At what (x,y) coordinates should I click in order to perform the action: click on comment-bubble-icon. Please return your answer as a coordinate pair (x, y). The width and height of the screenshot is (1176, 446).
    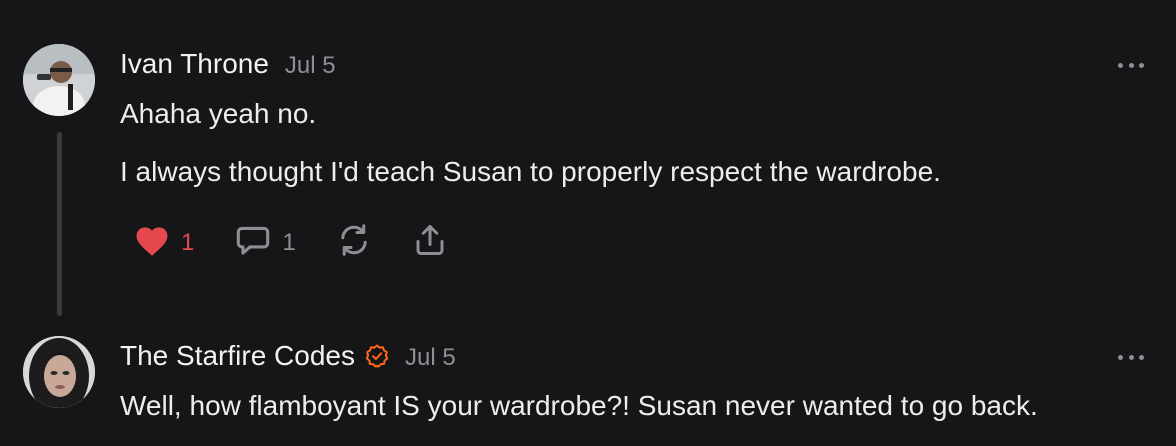
    Looking at the image, I should click on (253, 242).